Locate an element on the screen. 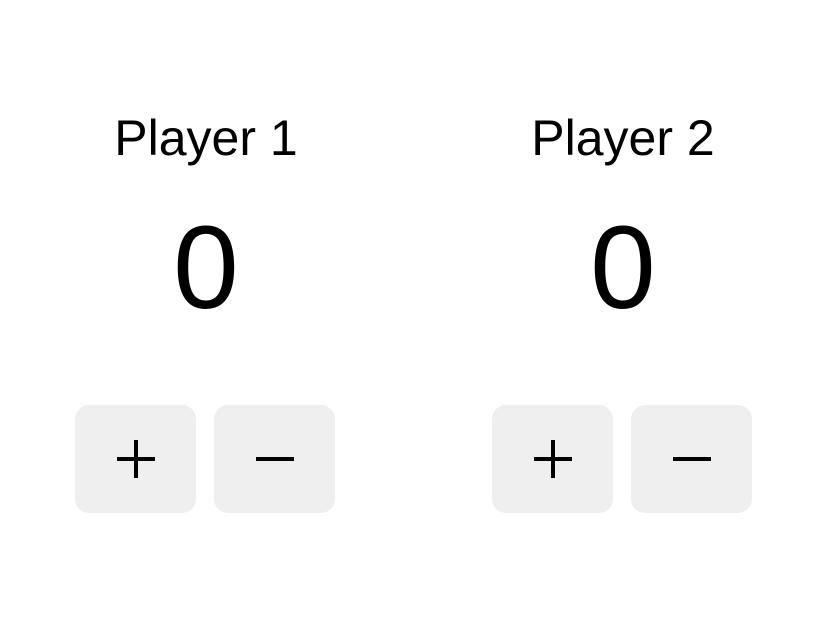 This screenshot has width=834, height=626. player-2-increment-button: + is located at coordinates (552, 459).